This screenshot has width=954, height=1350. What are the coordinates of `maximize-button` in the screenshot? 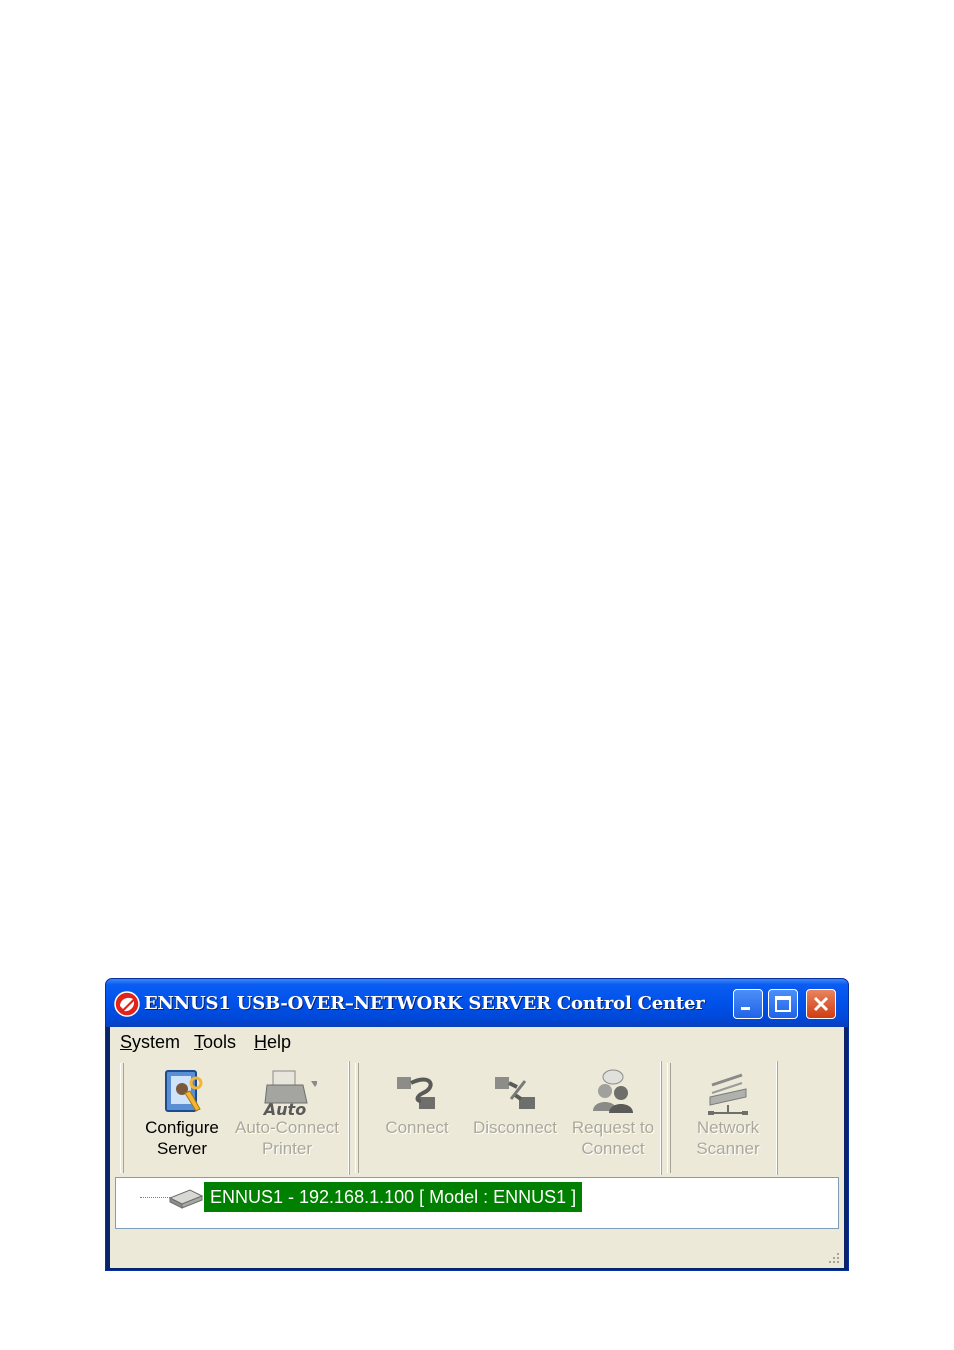 It's located at (783, 1004).